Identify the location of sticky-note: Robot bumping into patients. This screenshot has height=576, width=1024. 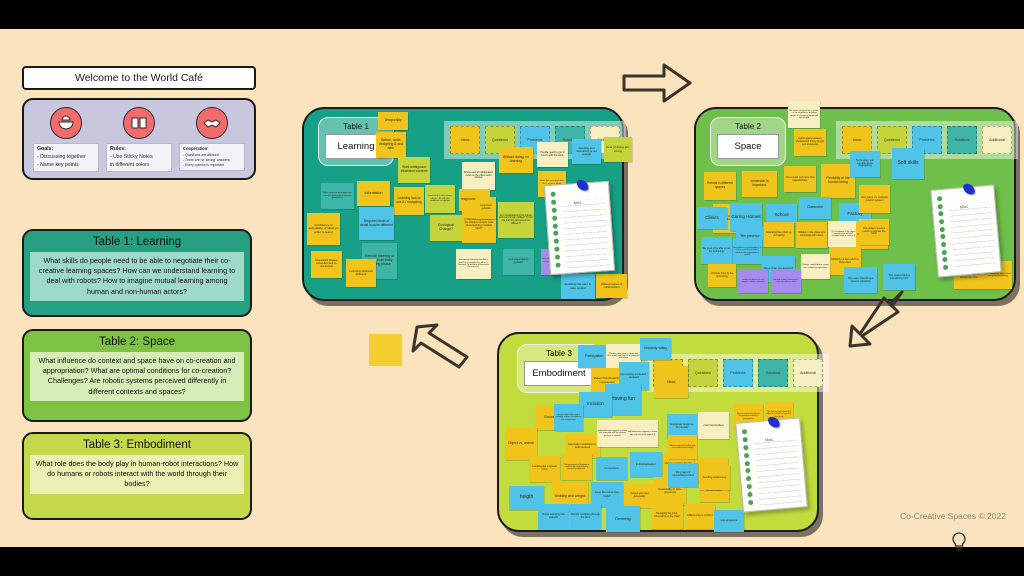
(553, 517).